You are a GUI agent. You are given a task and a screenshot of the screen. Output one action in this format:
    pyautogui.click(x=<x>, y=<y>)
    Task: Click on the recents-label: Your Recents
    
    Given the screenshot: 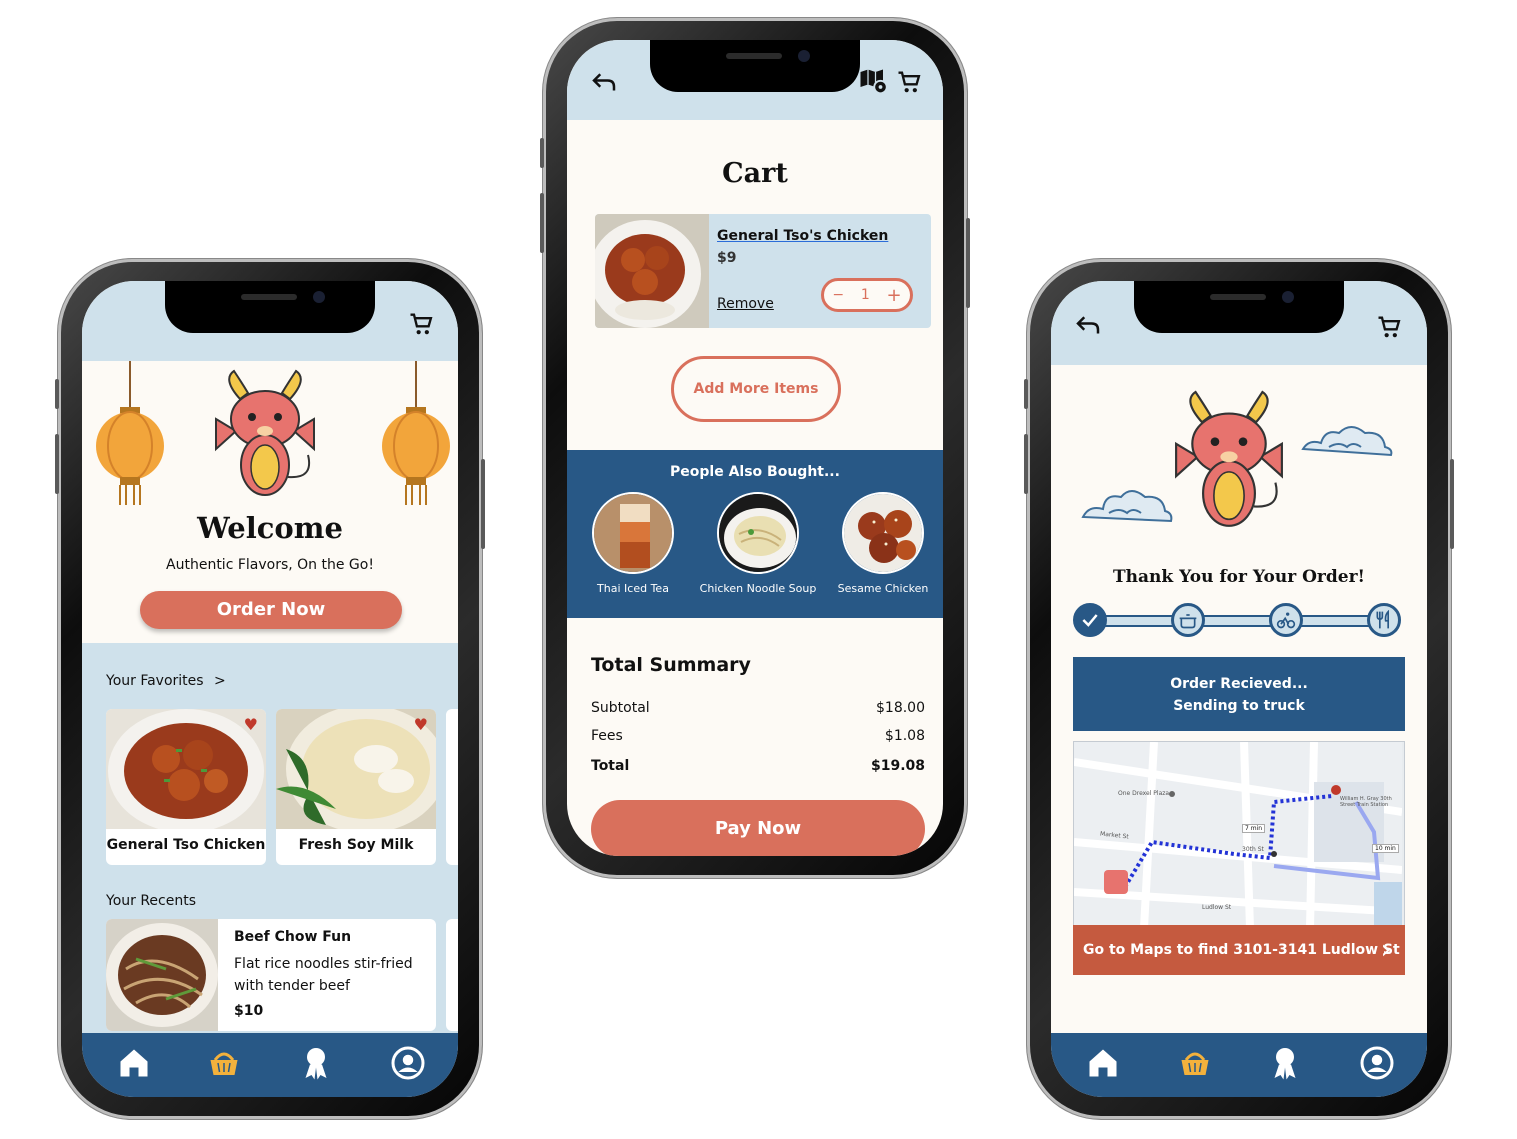 What is the action you would take?
    pyautogui.click(x=151, y=901)
    